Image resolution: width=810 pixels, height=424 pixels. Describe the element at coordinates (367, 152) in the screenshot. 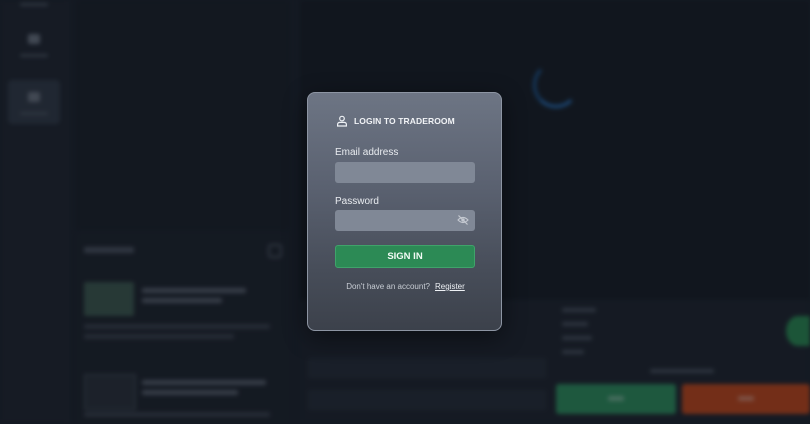

I see `email-label: Email address` at that location.